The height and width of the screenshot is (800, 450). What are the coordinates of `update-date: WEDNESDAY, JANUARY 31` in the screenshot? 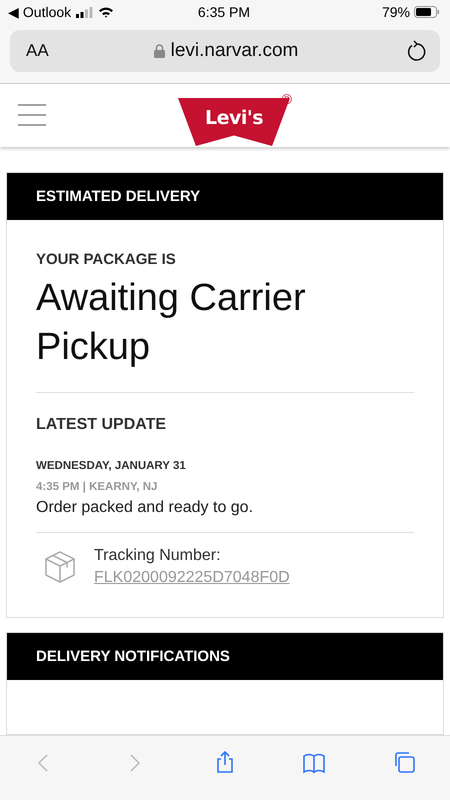 It's located at (111, 466).